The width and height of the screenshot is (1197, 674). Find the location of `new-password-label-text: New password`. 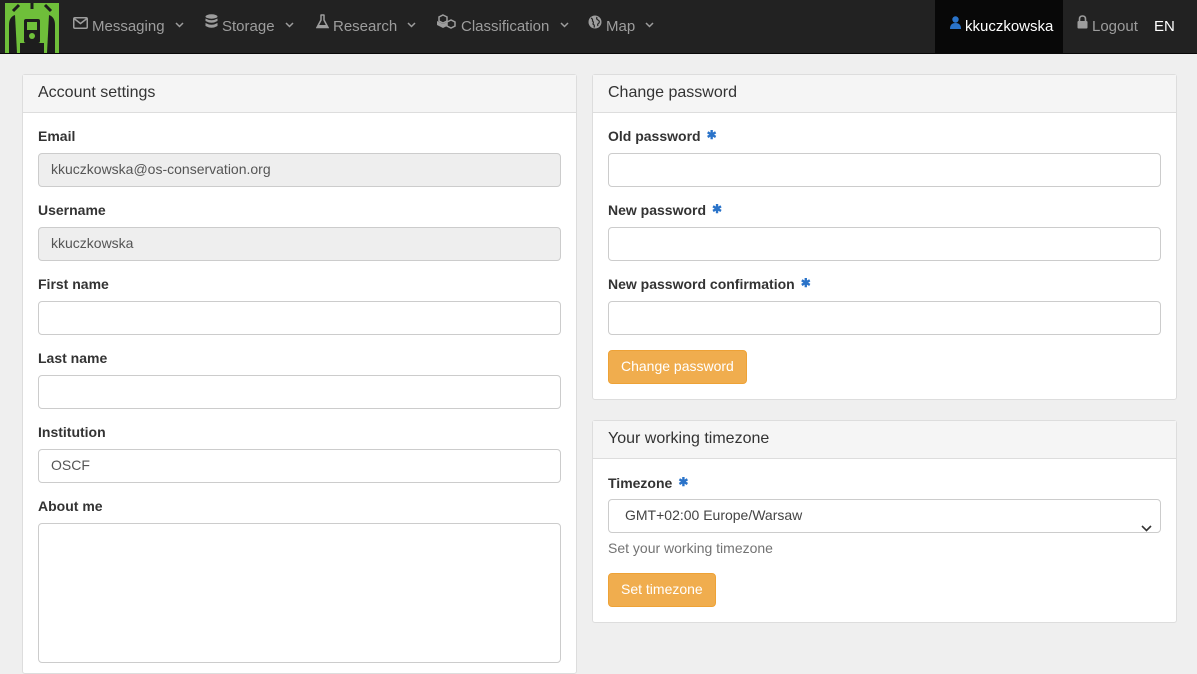

new-password-label-text: New password is located at coordinates (657, 210).